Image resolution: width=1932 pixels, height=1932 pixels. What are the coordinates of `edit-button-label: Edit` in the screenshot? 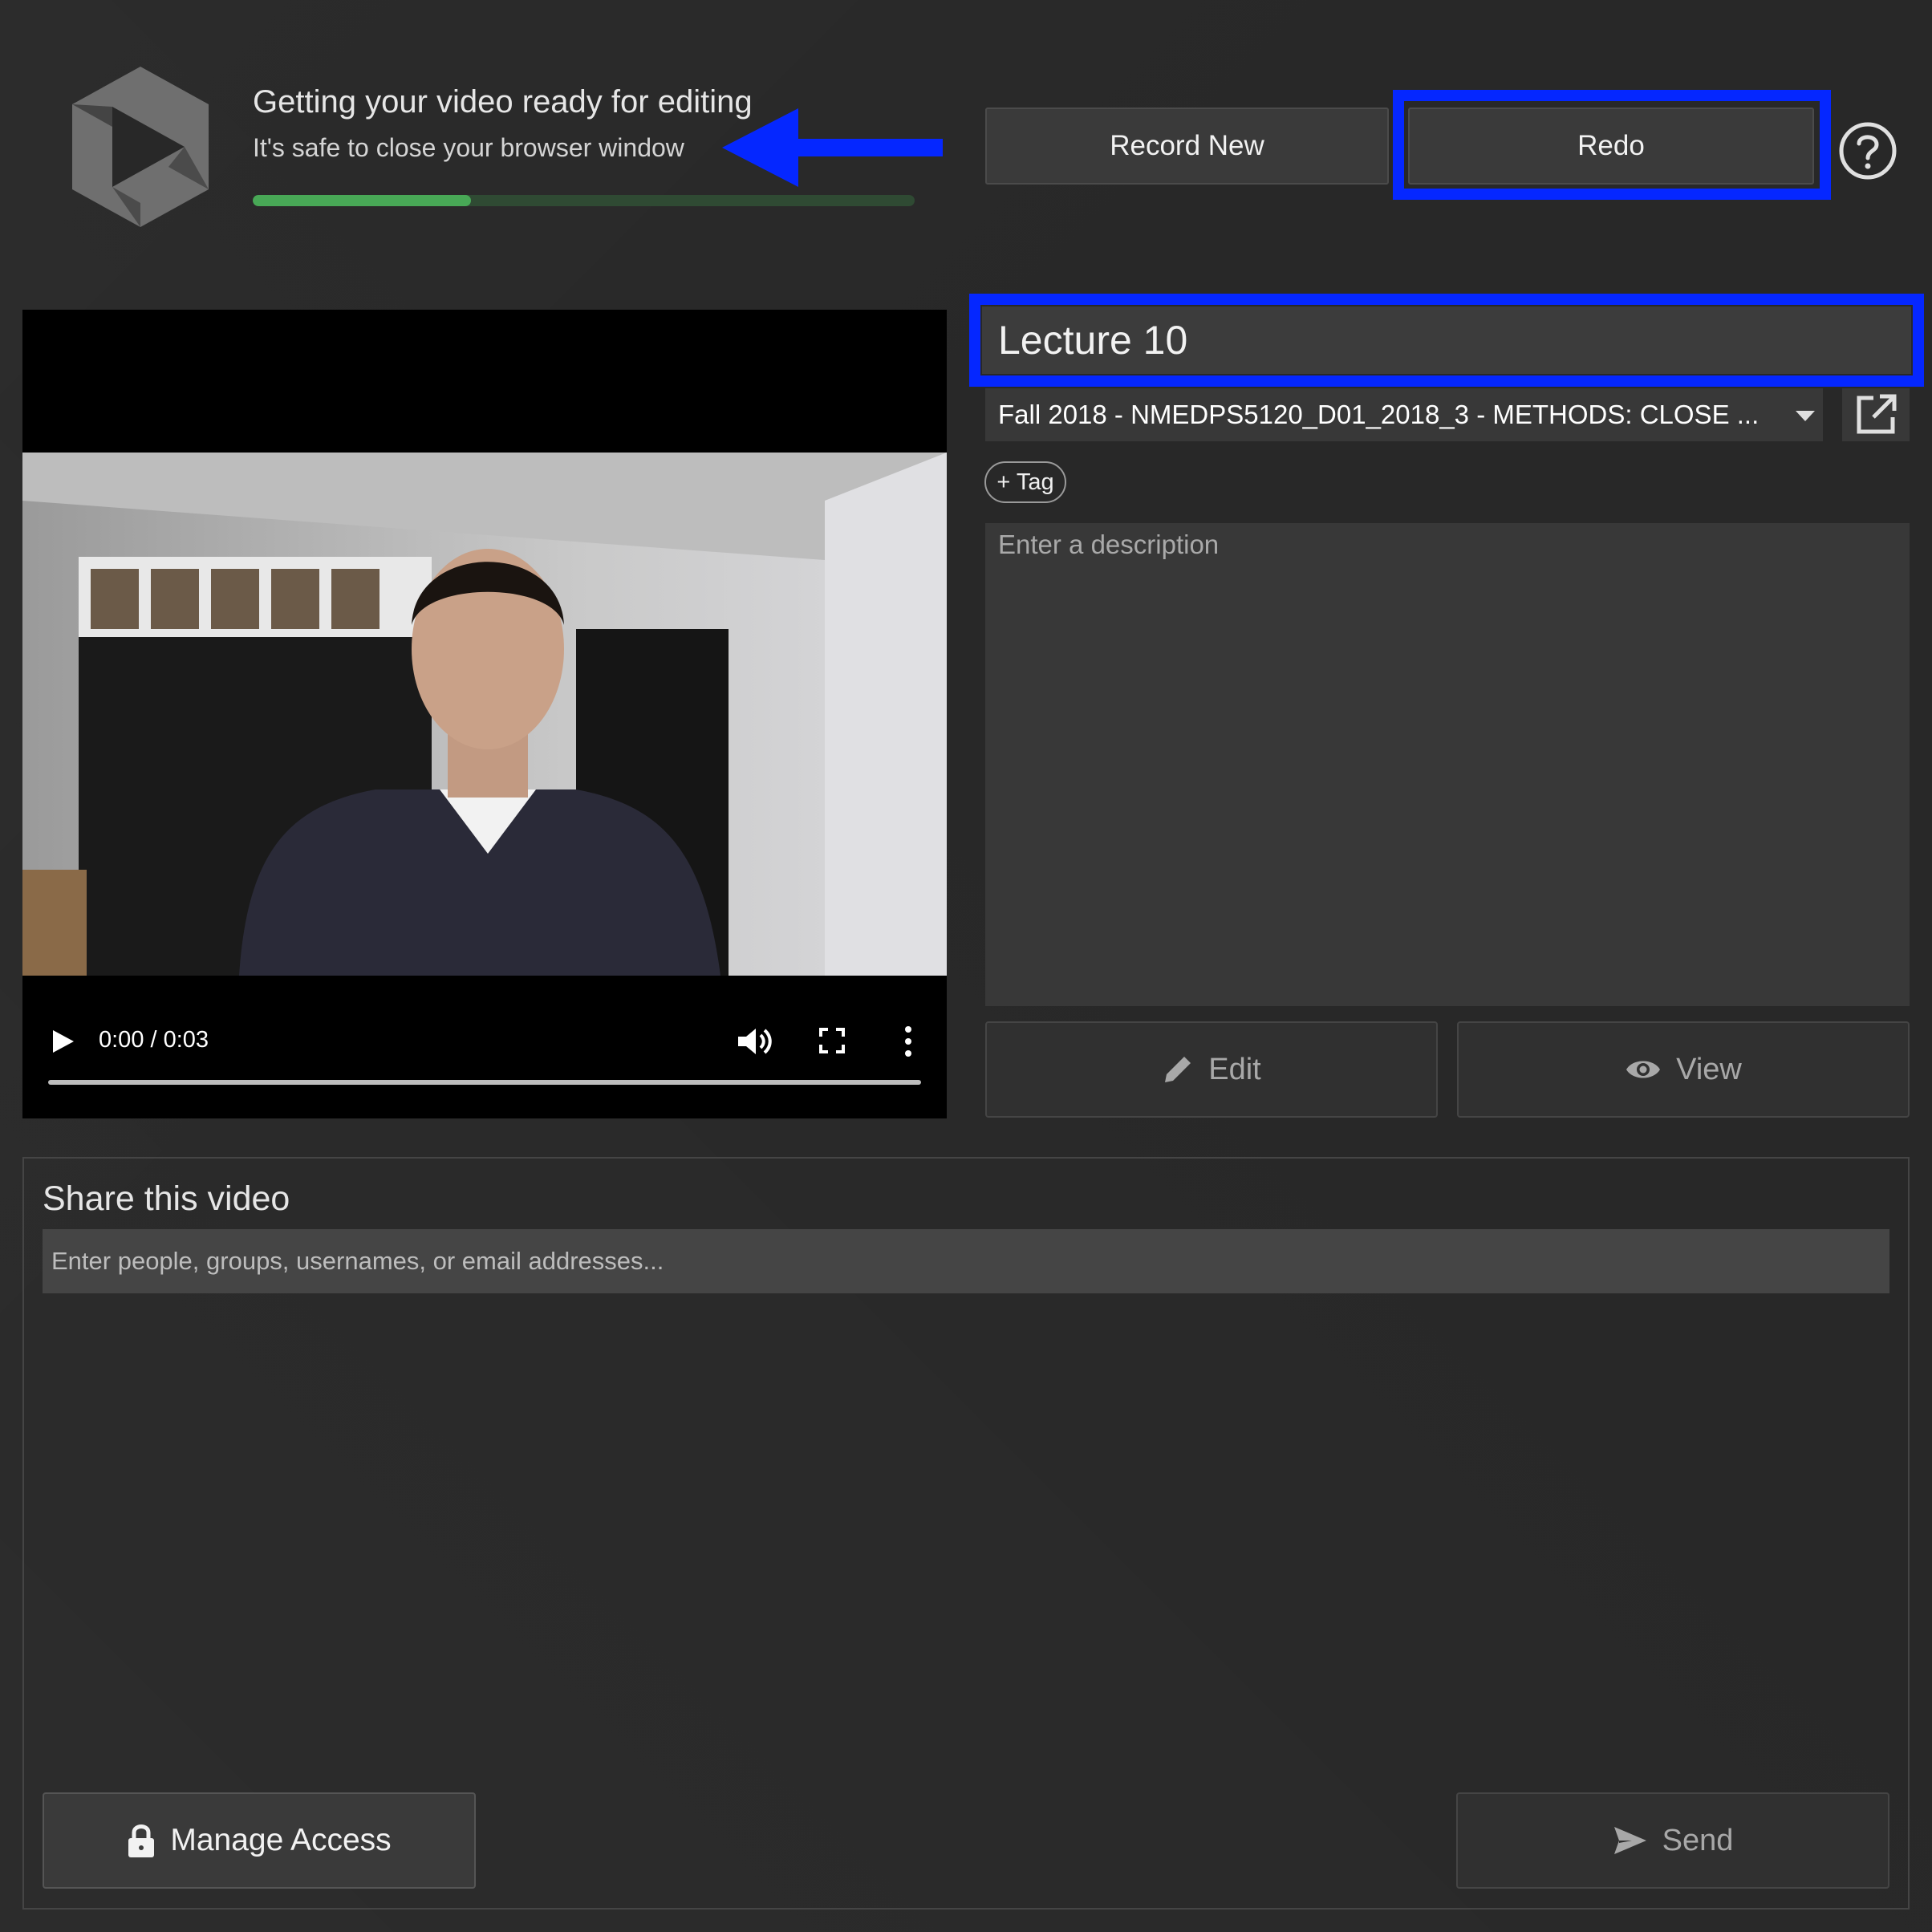 It's located at (1234, 1069).